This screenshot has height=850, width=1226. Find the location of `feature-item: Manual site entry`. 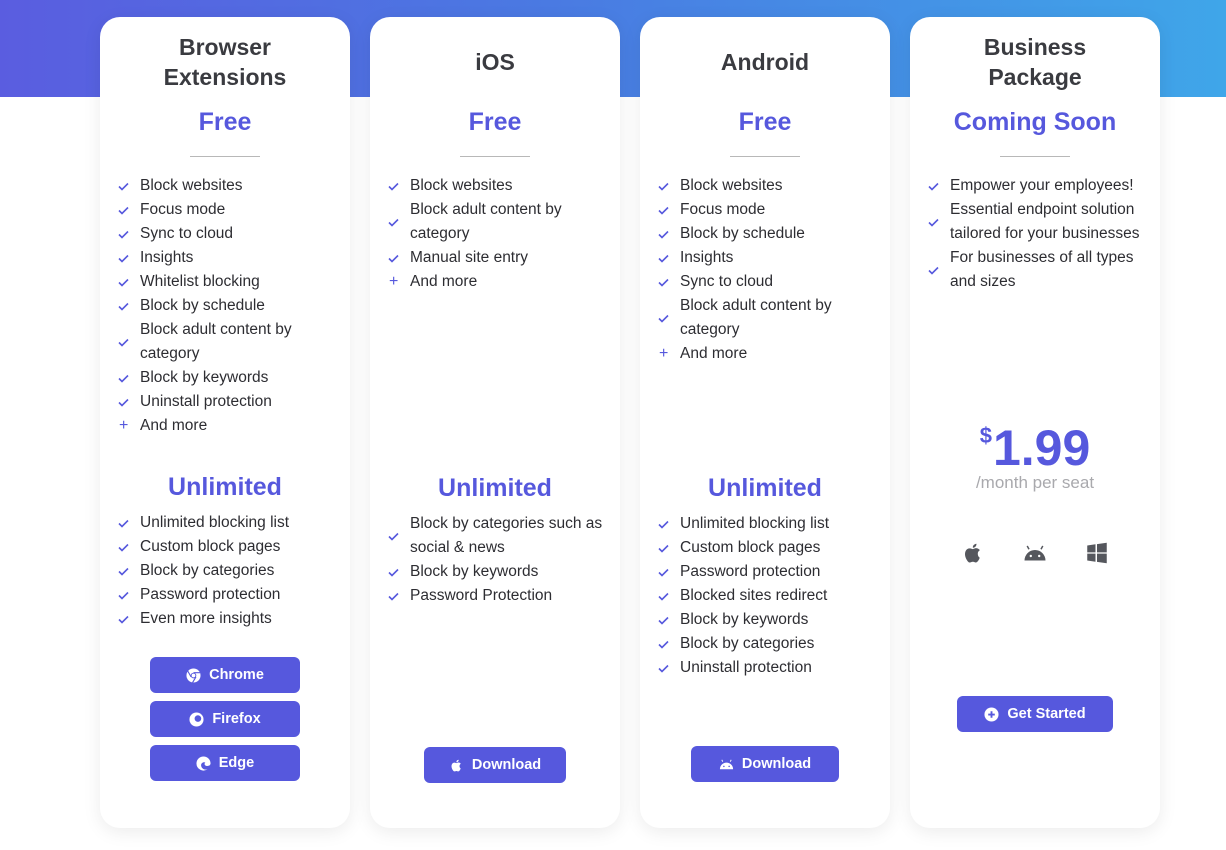

feature-item: Manual site entry is located at coordinates (499, 258).